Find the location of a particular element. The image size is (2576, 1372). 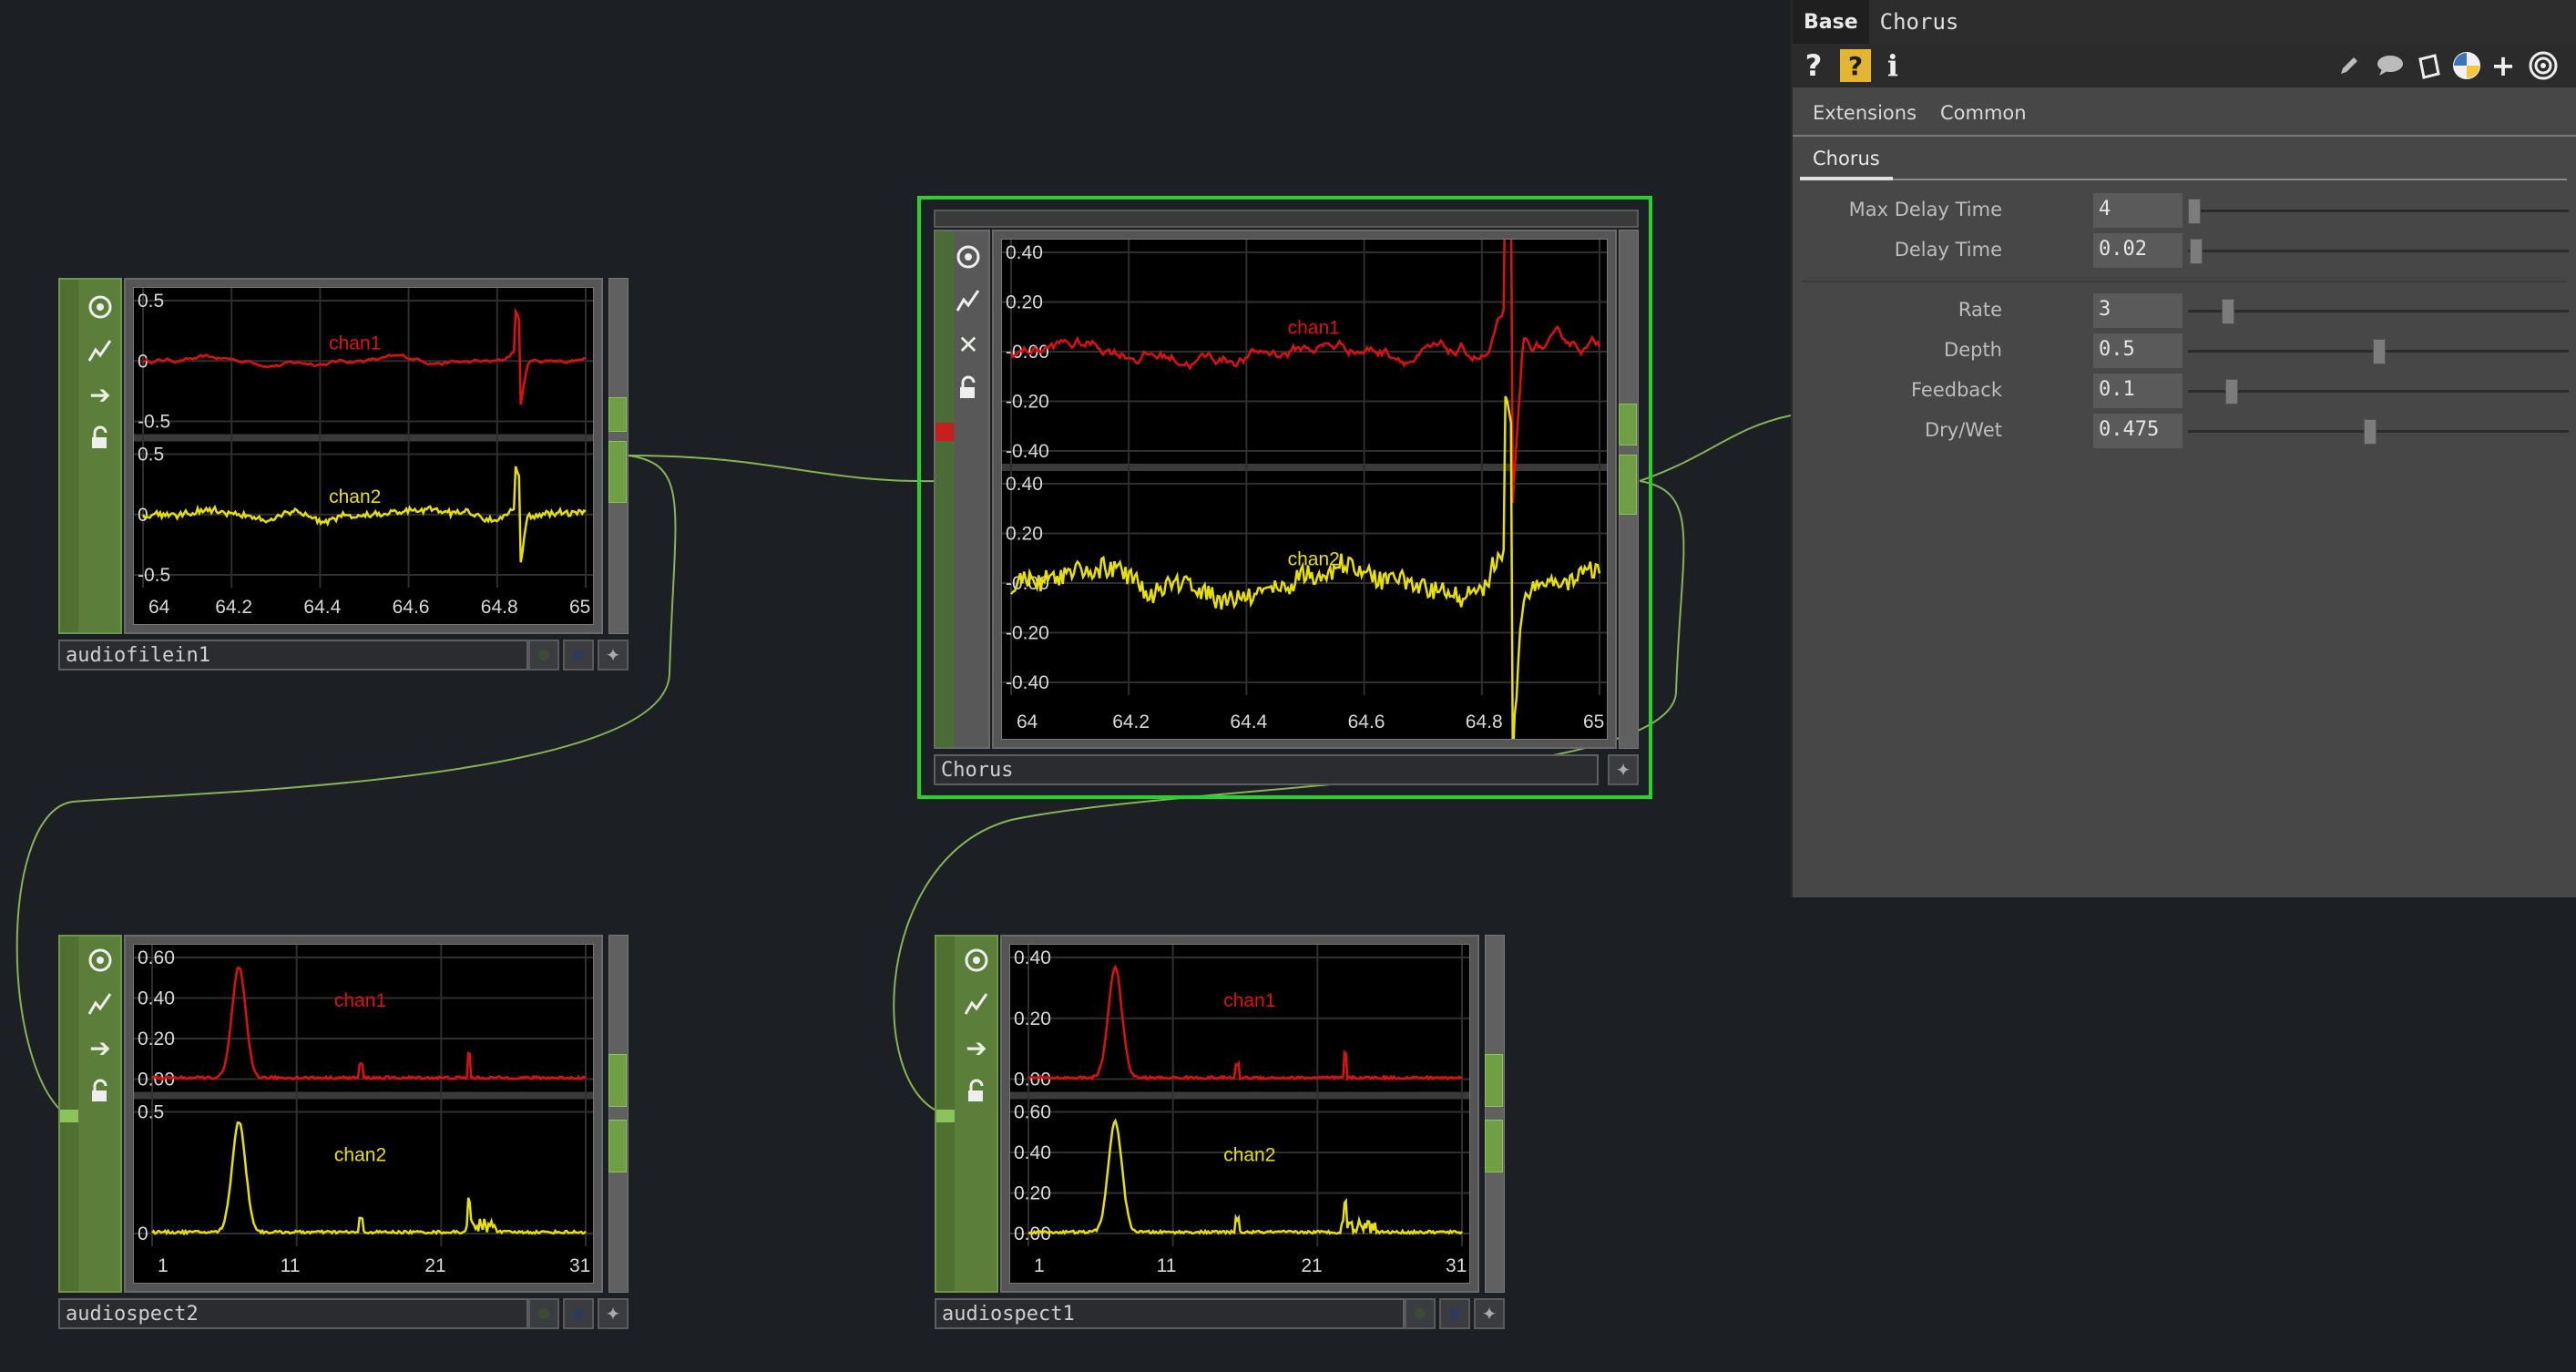

param-label: Dry/Wet is located at coordinates (1964, 430).